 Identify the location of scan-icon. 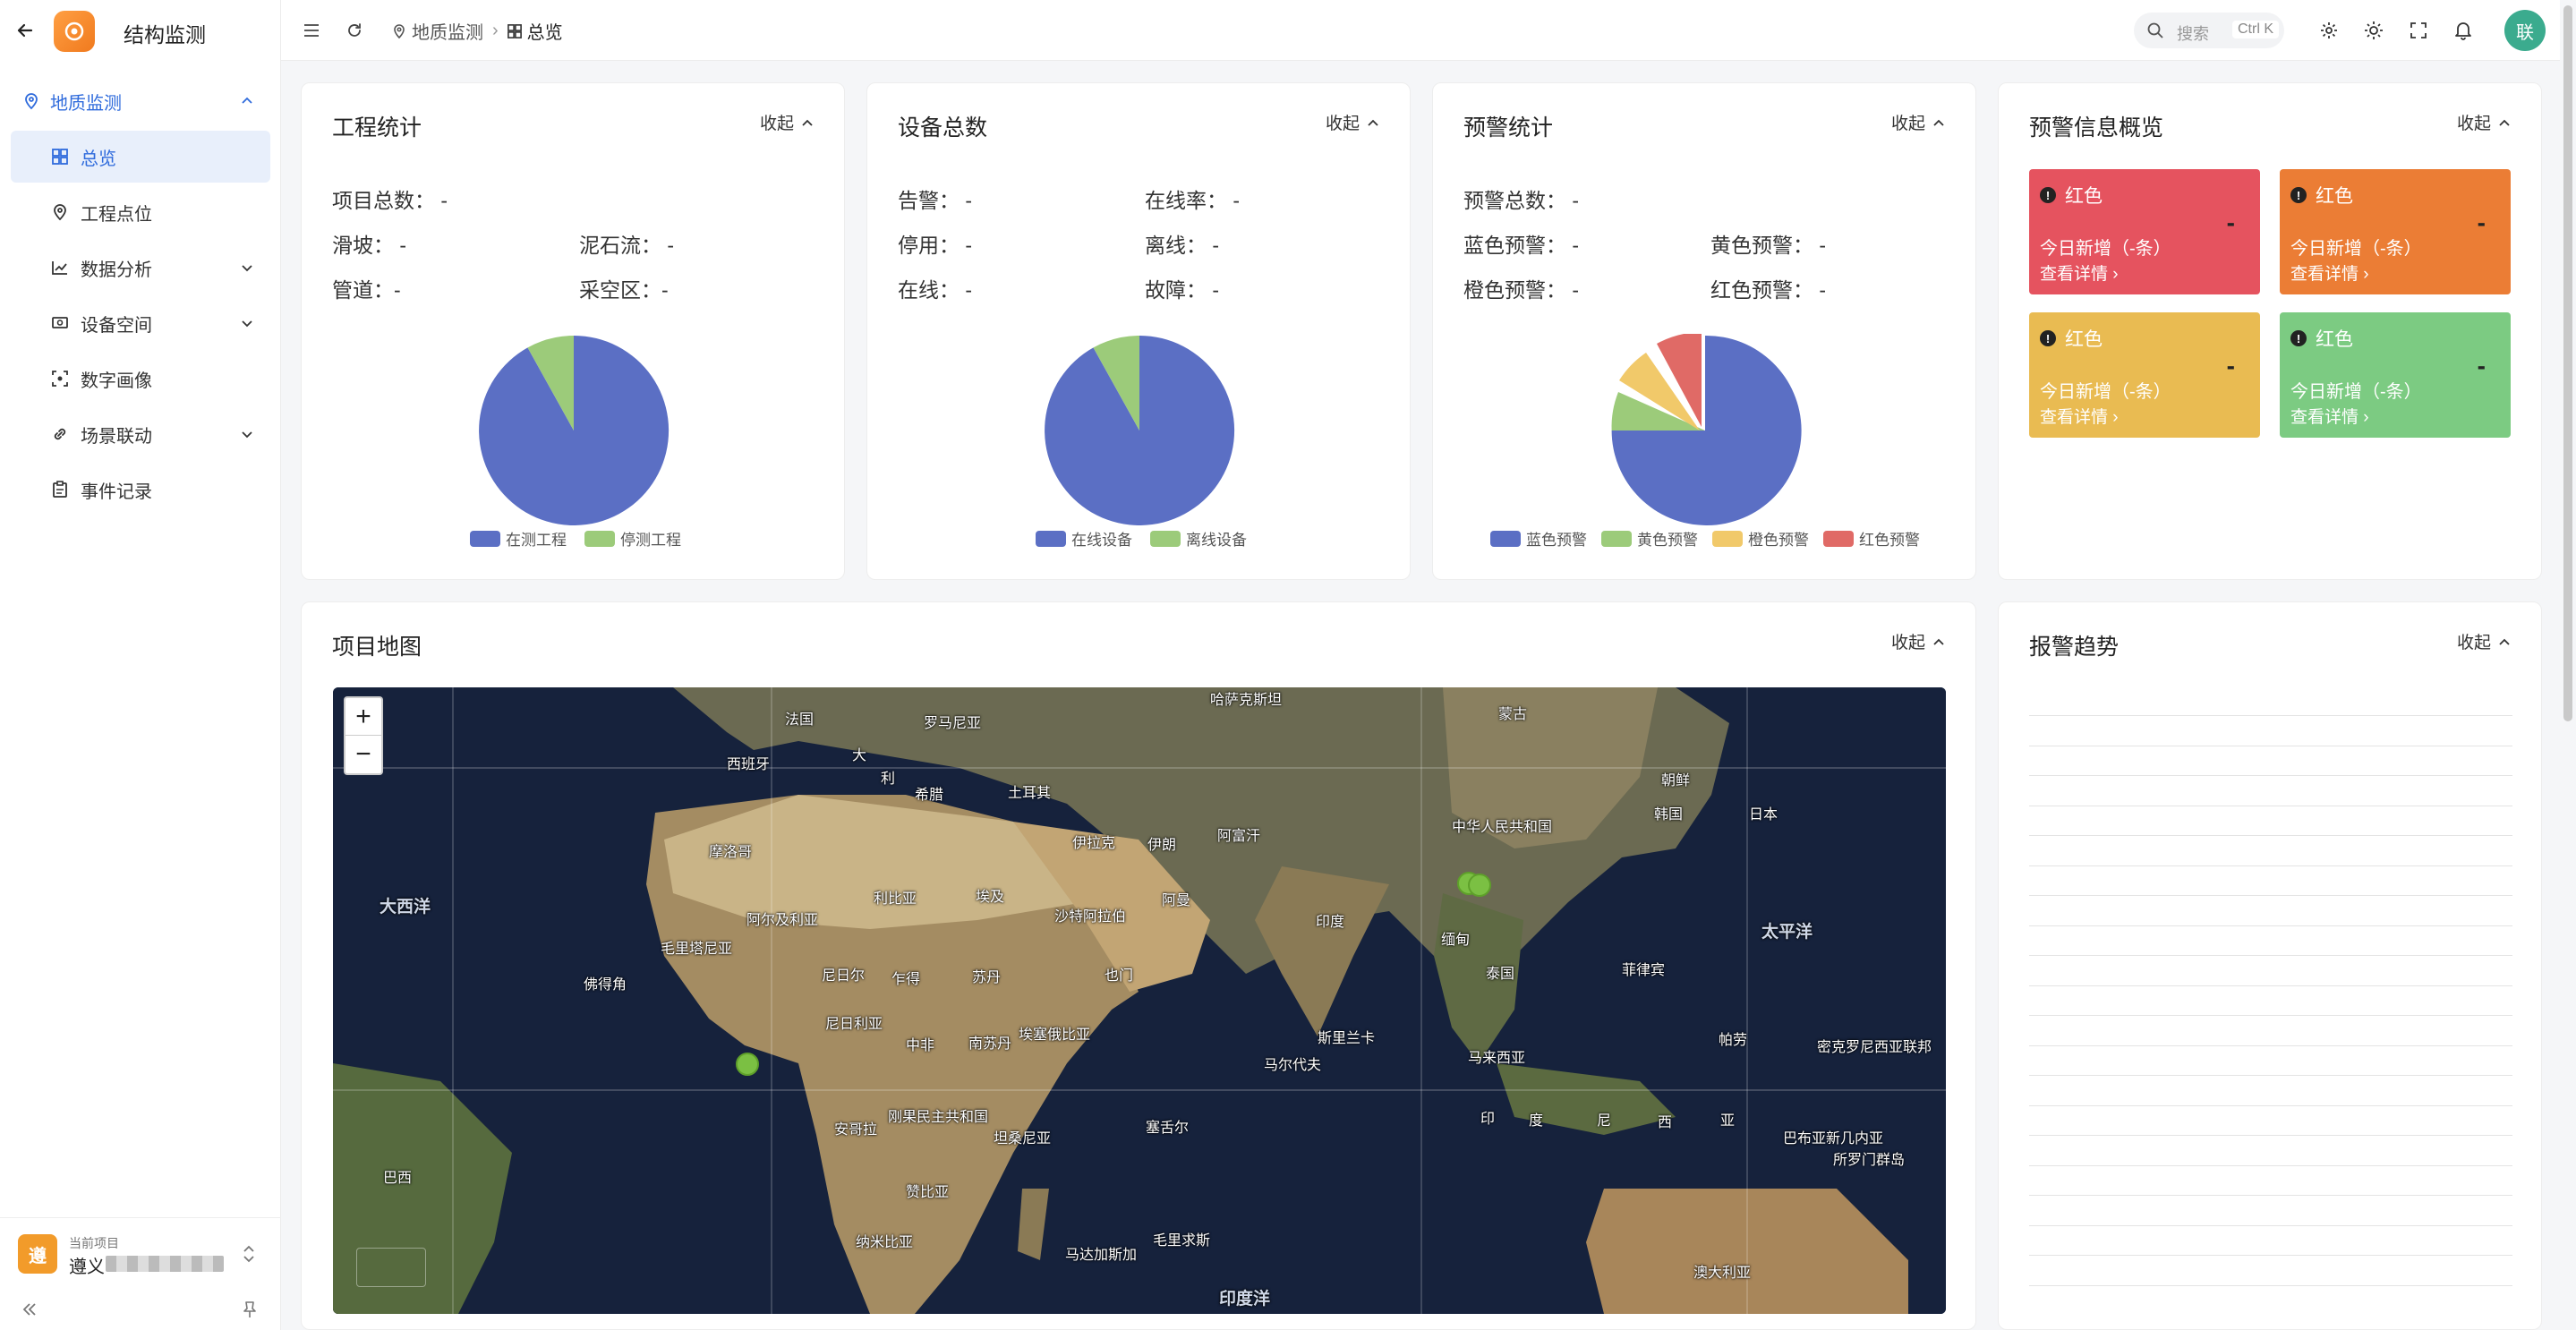
(60, 378).